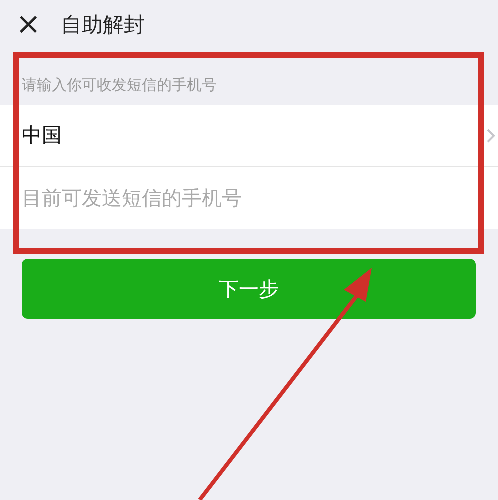 This screenshot has height=500, width=498. I want to click on phone-input-field: 目前可发送短信的手机号, so click(242, 198).